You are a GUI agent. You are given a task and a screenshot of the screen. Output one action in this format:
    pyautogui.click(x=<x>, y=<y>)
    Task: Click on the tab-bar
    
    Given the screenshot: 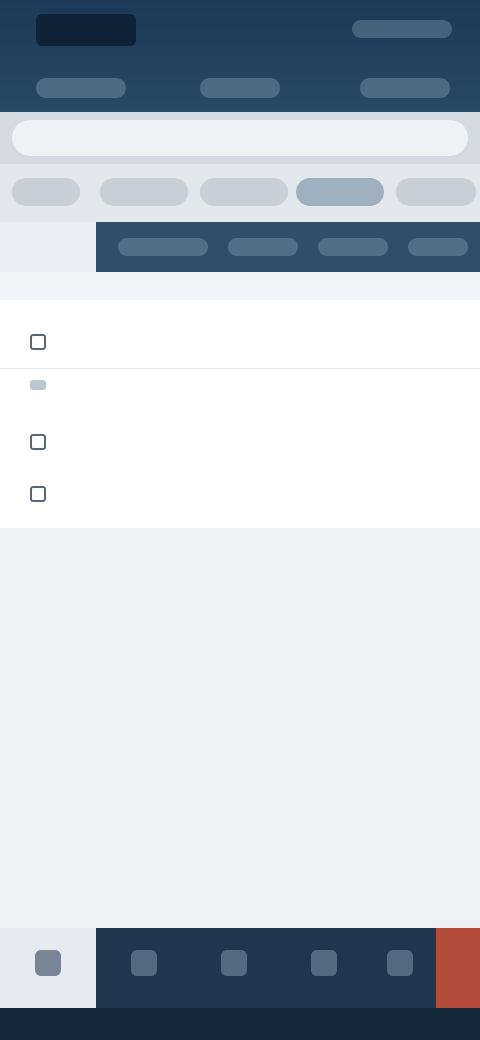 What is the action you would take?
    pyautogui.click(x=240, y=247)
    